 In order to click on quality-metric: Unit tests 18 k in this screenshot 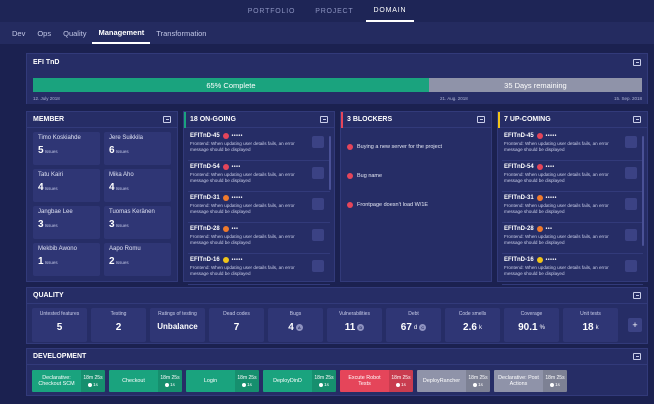, I will do `click(590, 325)`.